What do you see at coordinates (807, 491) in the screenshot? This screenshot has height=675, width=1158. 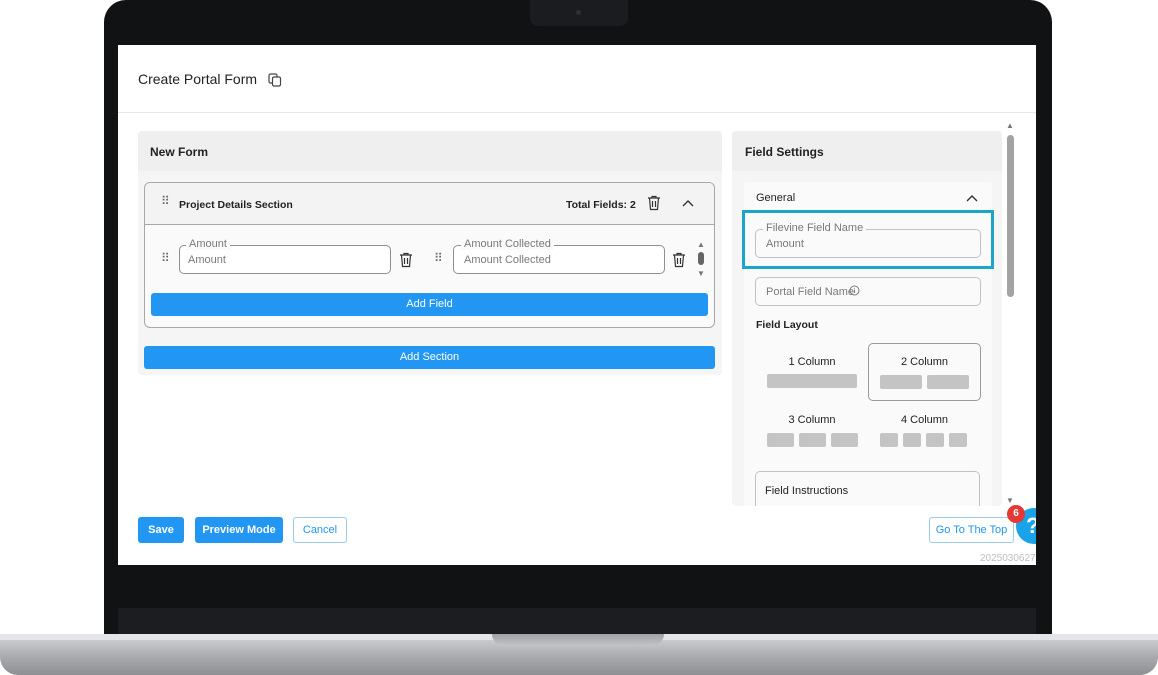 I see `field-instructions-label: Field Instructions` at bounding box center [807, 491].